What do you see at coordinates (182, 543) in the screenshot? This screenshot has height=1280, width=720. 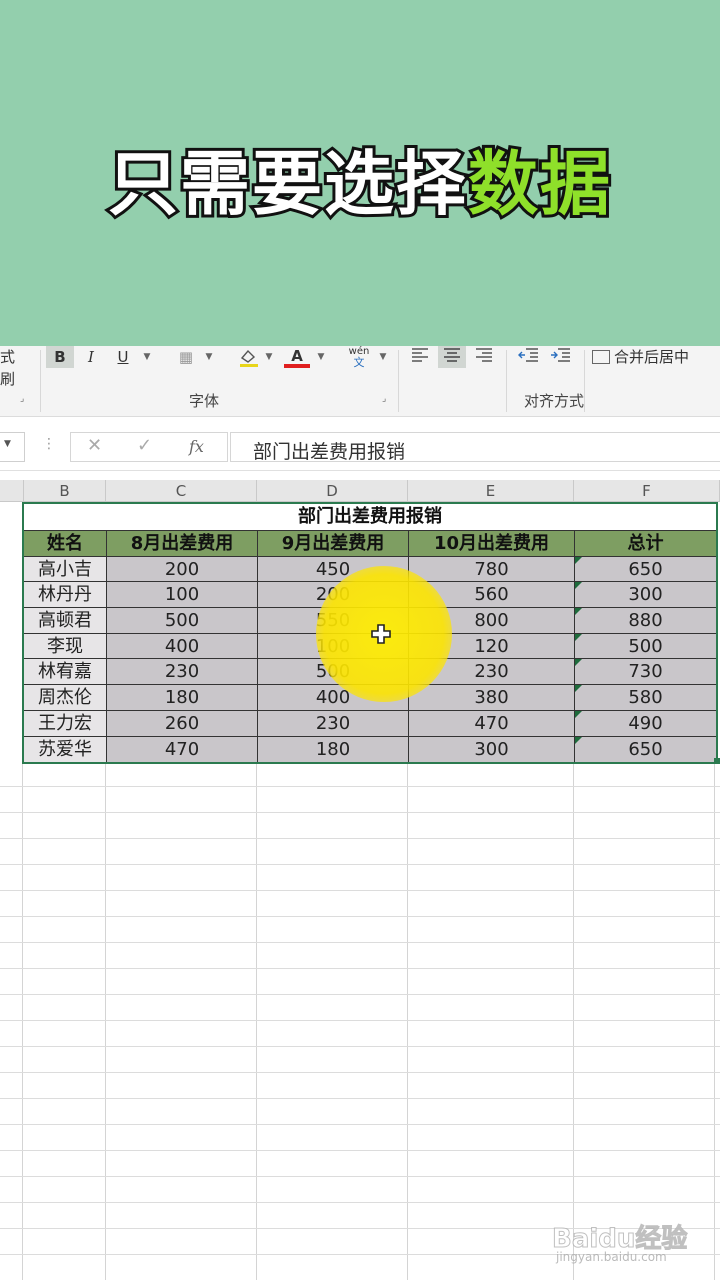 I see `header-cell: 8月出差费用` at bounding box center [182, 543].